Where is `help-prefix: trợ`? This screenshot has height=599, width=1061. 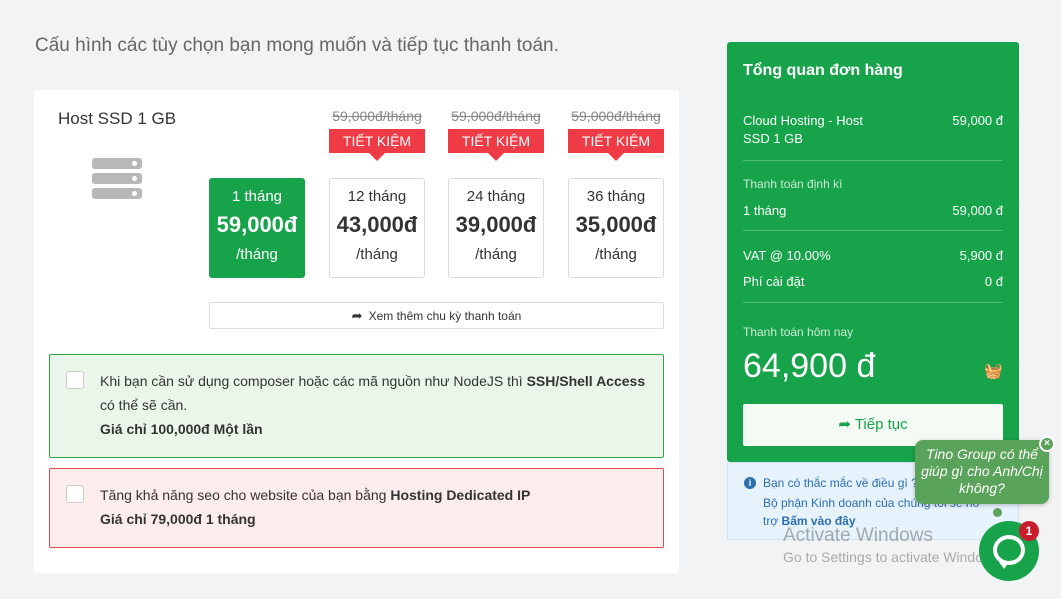 help-prefix: trợ is located at coordinates (772, 521).